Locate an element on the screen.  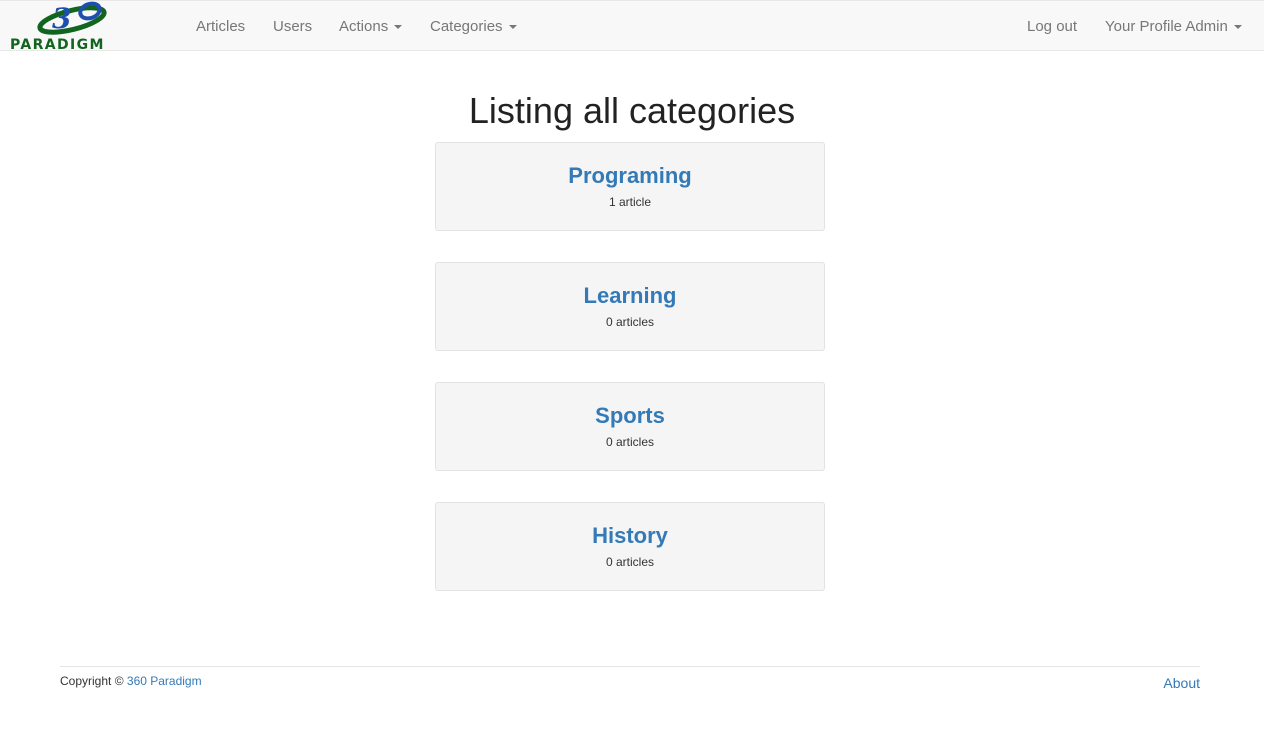
copyright-text: Copyright © is located at coordinates (92, 681).